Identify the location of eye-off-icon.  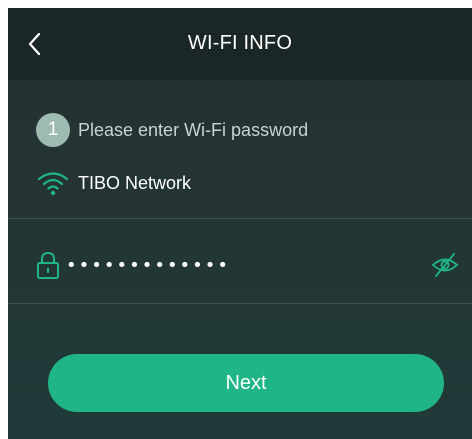
(445, 265).